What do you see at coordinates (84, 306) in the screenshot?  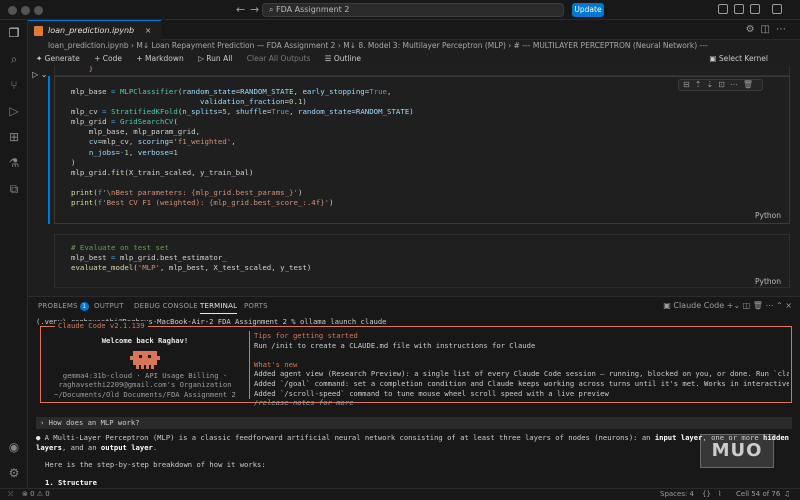 I see `problems-count-badge: 1` at bounding box center [84, 306].